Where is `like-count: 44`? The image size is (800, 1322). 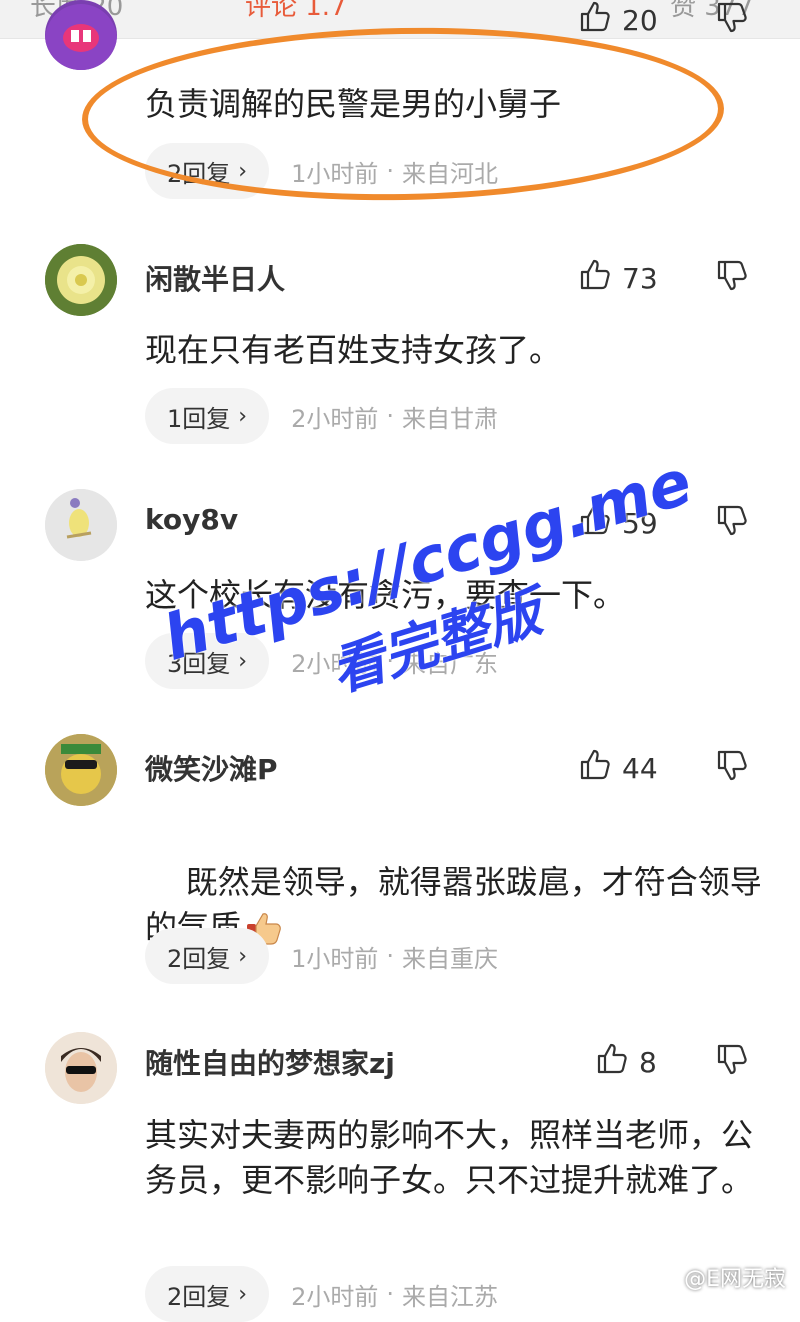 like-count: 44 is located at coordinates (640, 768).